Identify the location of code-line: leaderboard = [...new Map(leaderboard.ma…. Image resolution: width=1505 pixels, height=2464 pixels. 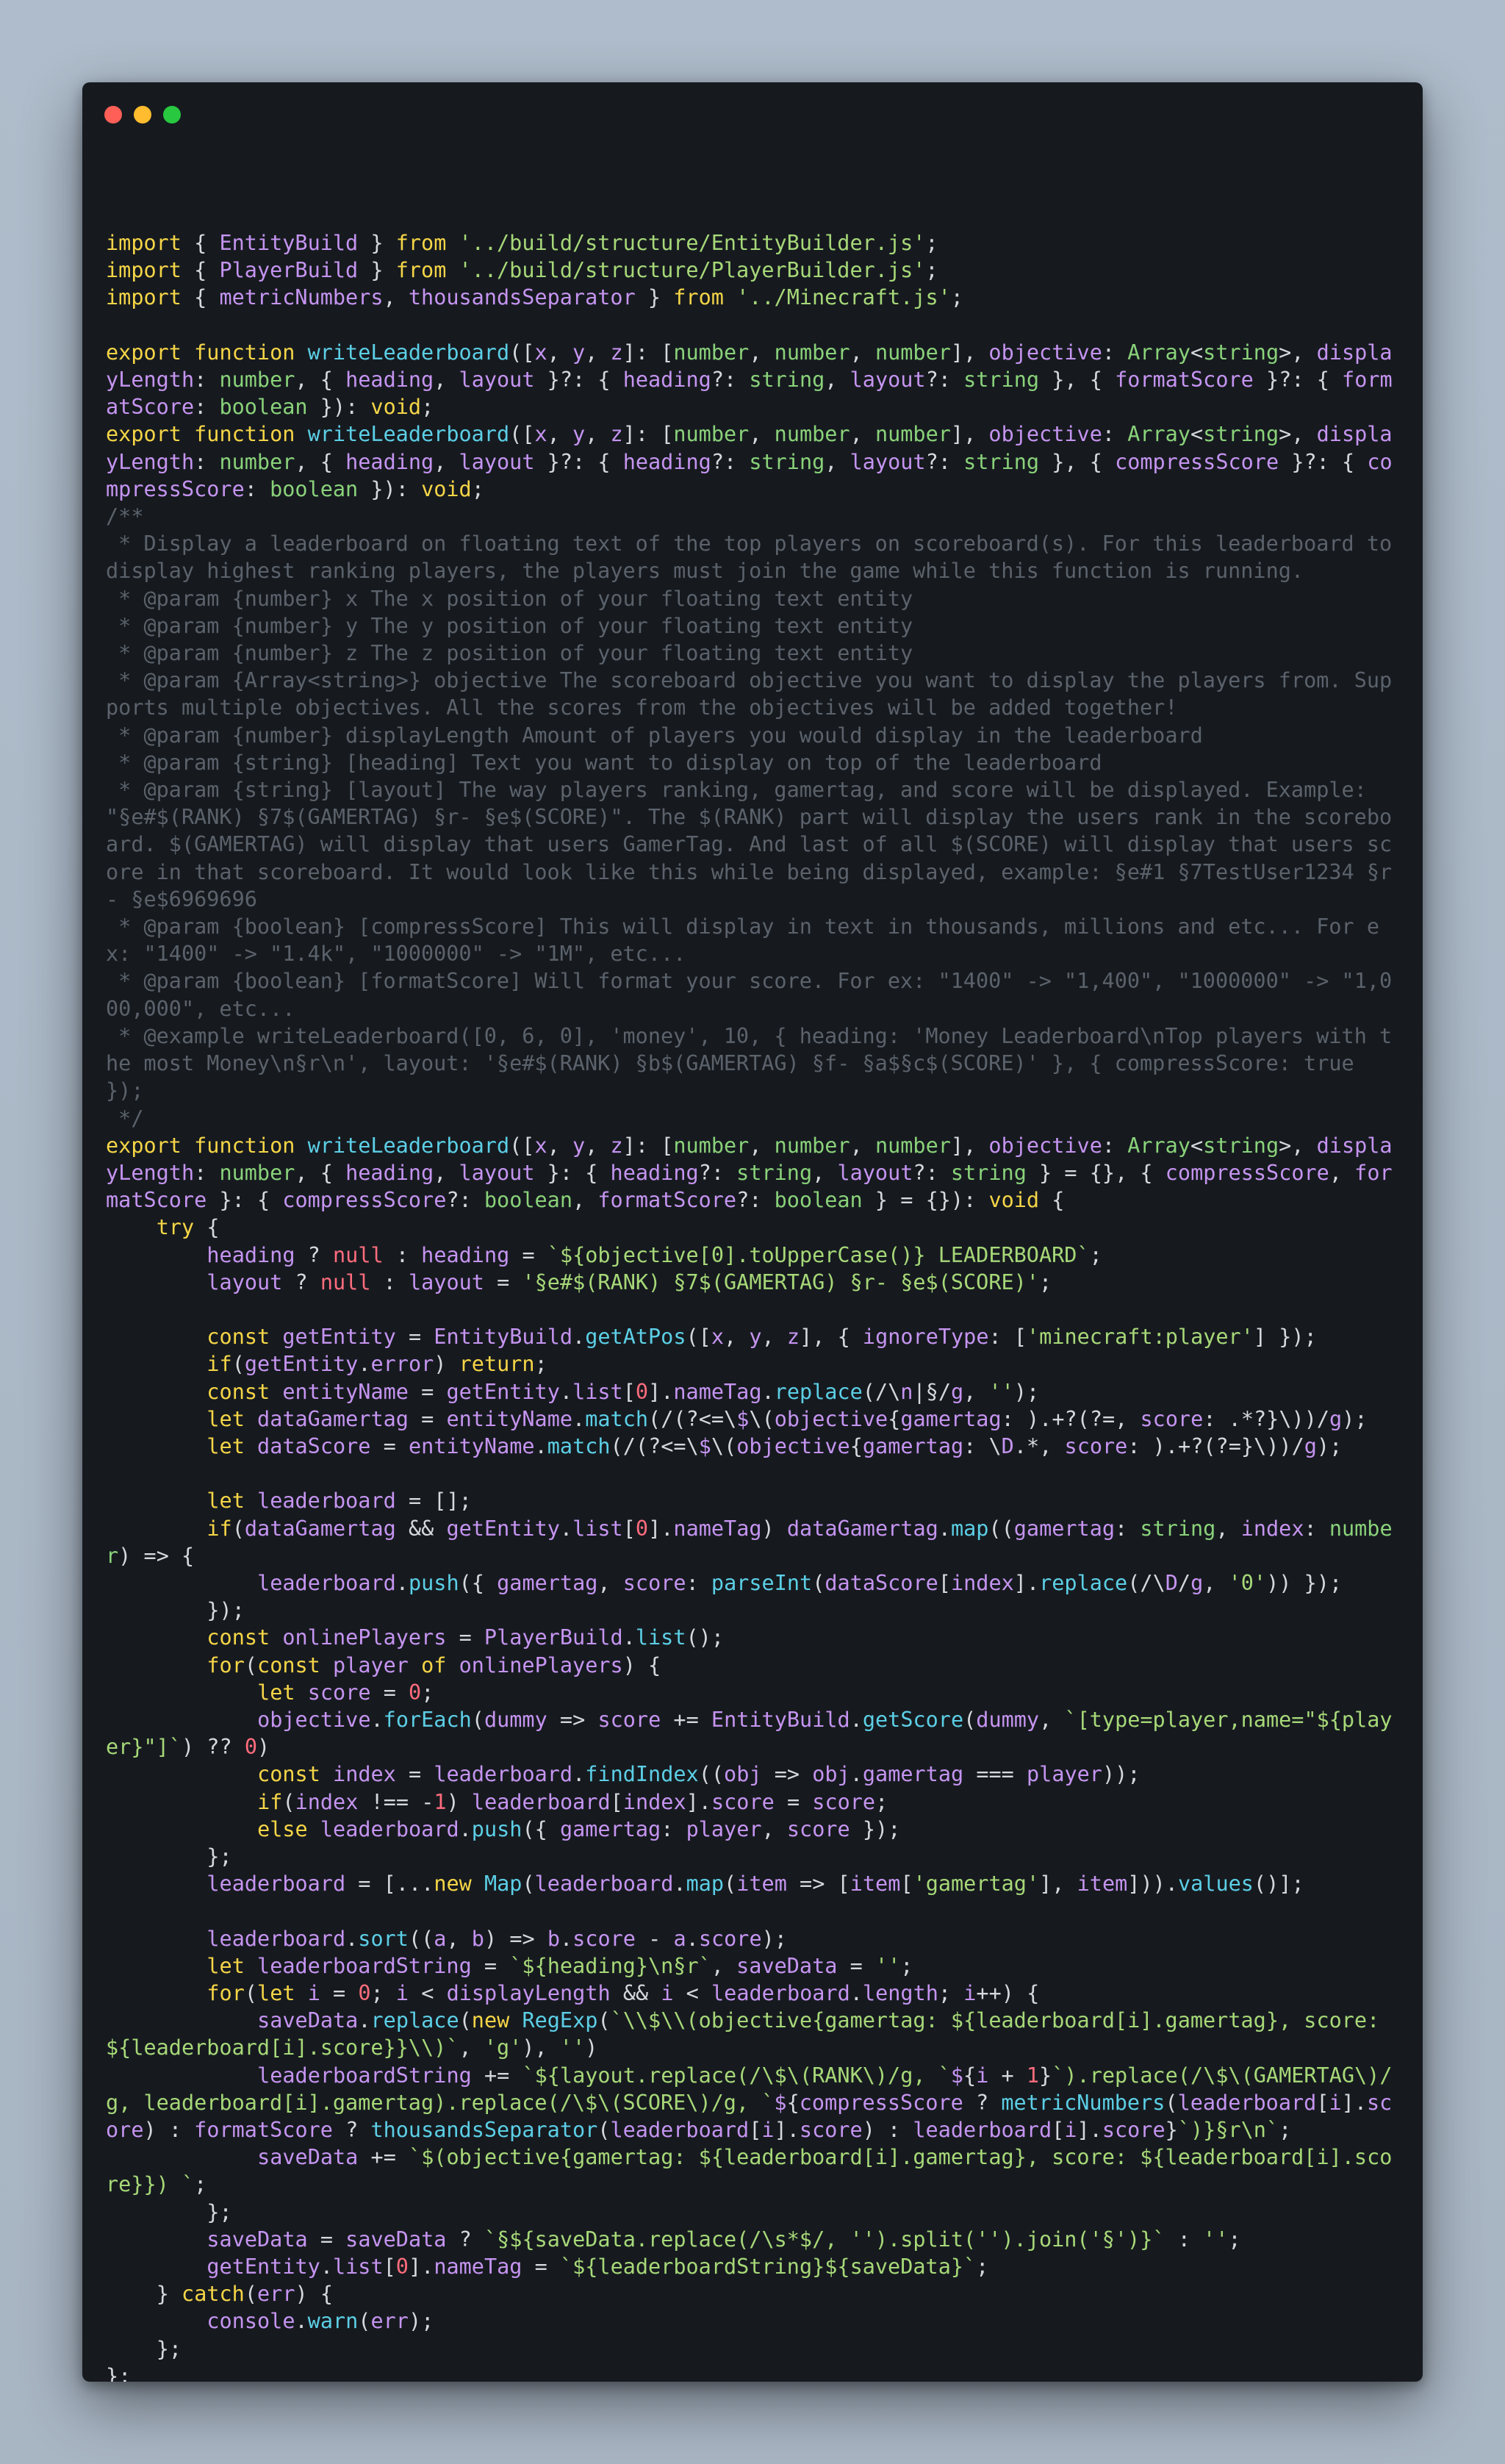
(755, 1885).